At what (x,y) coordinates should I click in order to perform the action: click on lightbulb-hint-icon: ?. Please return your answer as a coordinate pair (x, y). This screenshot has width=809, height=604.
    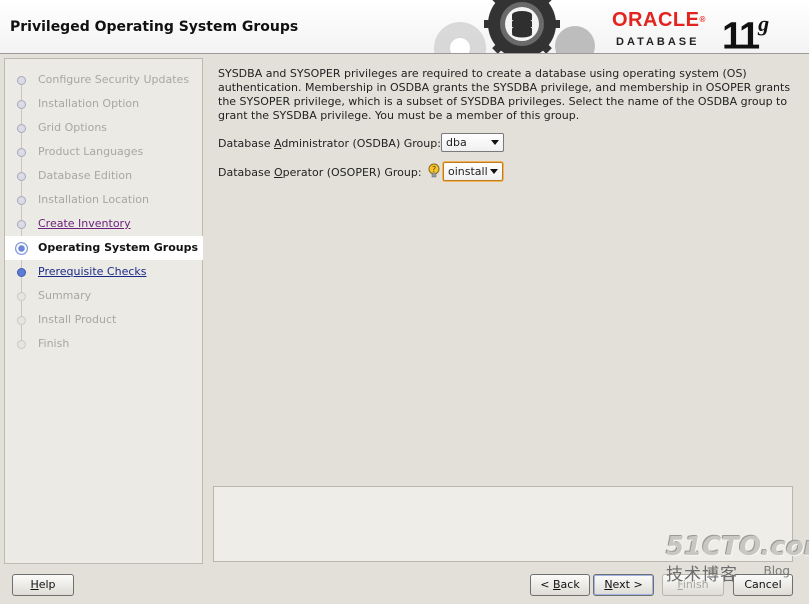
    Looking at the image, I should click on (434, 171).